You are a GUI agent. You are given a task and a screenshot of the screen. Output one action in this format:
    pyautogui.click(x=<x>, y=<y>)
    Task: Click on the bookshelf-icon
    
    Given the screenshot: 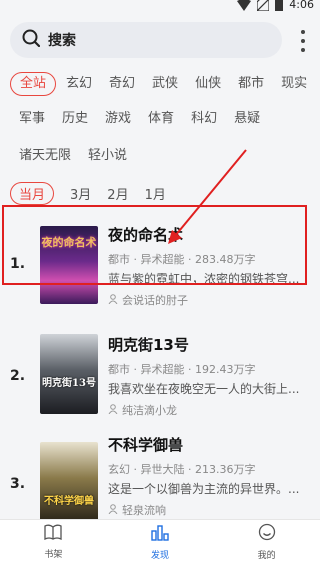 What is the action you would take?
    pyautogui.click(x=53, y=534)
    